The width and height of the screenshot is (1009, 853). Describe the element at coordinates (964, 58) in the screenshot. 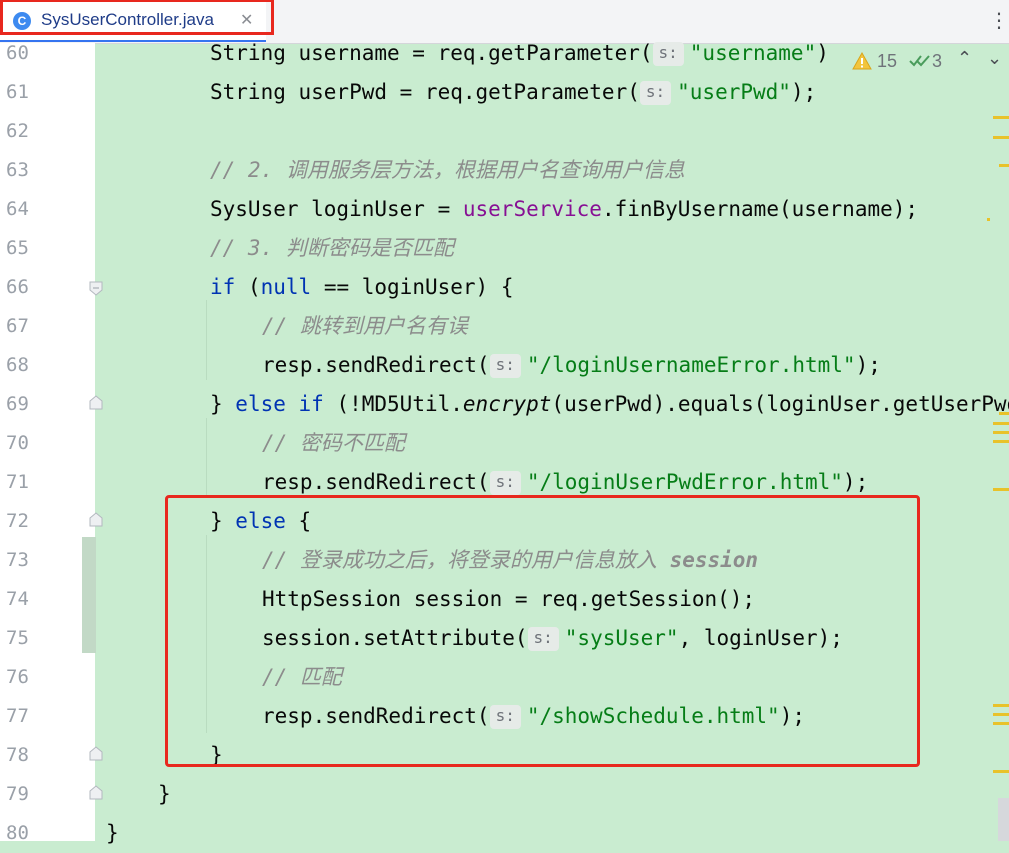

I see `chevron-up-icon: ⌃` at that location.